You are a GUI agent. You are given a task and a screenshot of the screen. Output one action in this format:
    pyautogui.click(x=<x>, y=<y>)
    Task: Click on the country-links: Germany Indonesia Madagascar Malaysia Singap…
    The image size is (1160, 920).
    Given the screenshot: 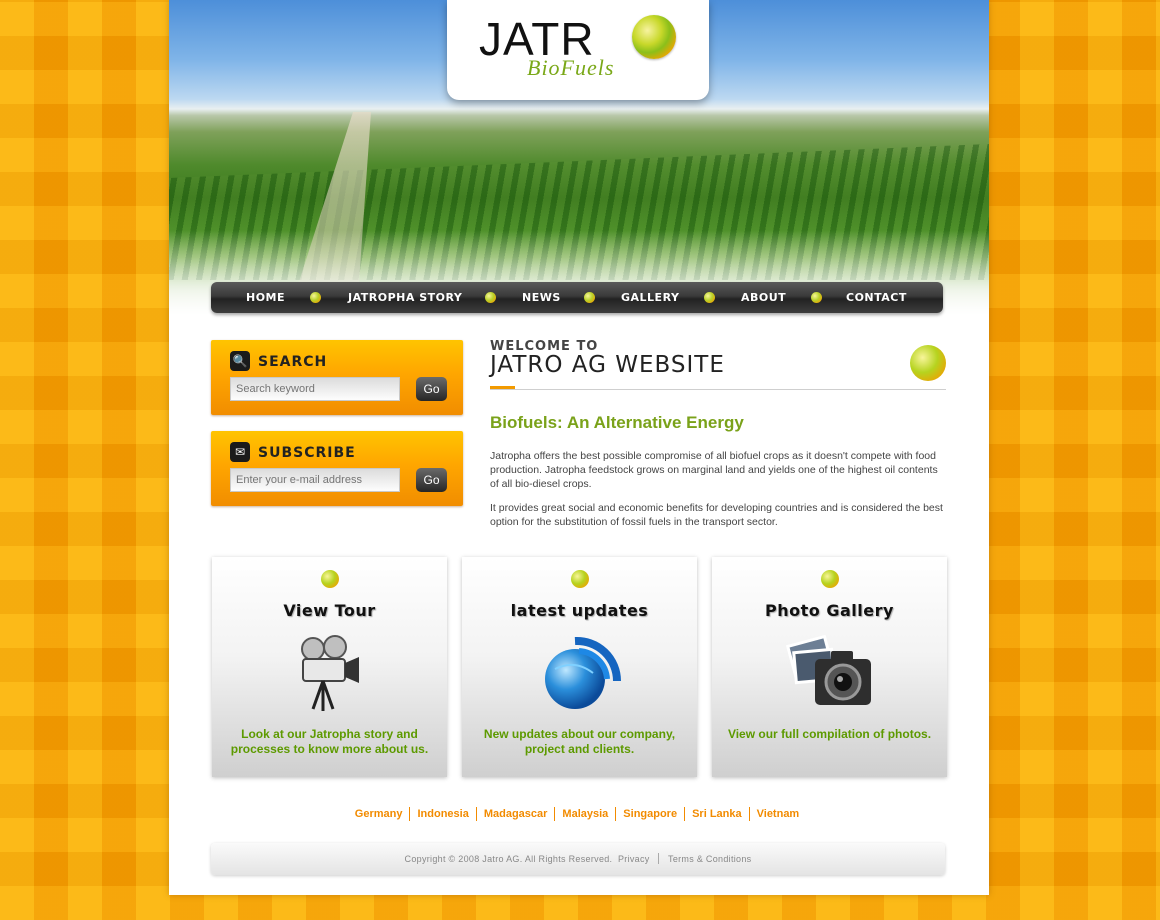 What is the action you would take?
    pyautogui.click(x=577, y=814)
    